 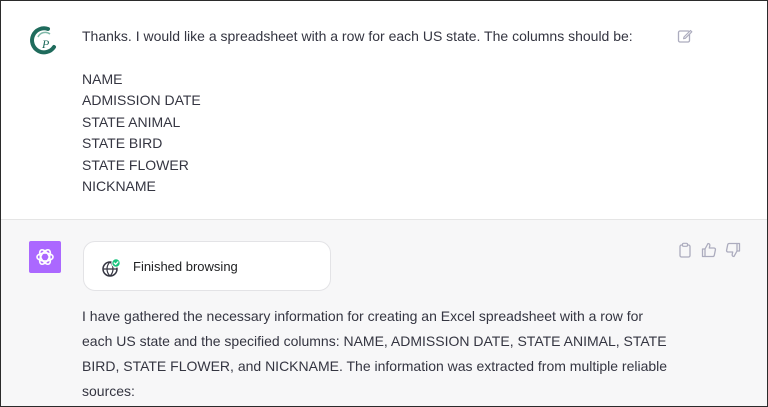 What do you see at coordinates (135, 164) in the screenshot?
I see `list-item: STATE FLOWER` at bounding box center [135, 164].